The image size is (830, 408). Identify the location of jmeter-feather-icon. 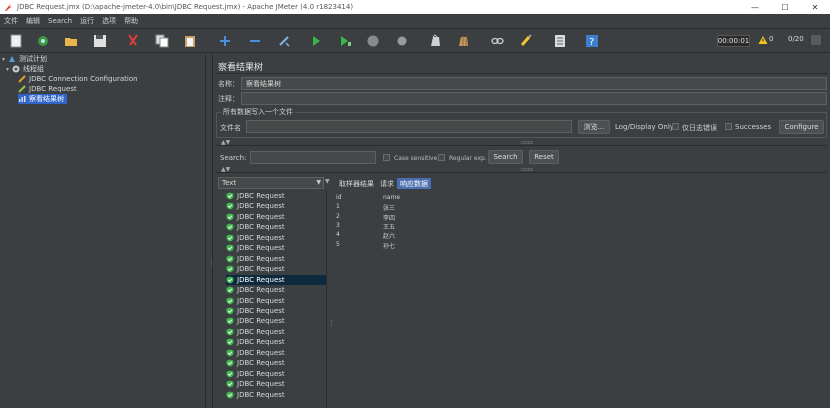
(8, 7).